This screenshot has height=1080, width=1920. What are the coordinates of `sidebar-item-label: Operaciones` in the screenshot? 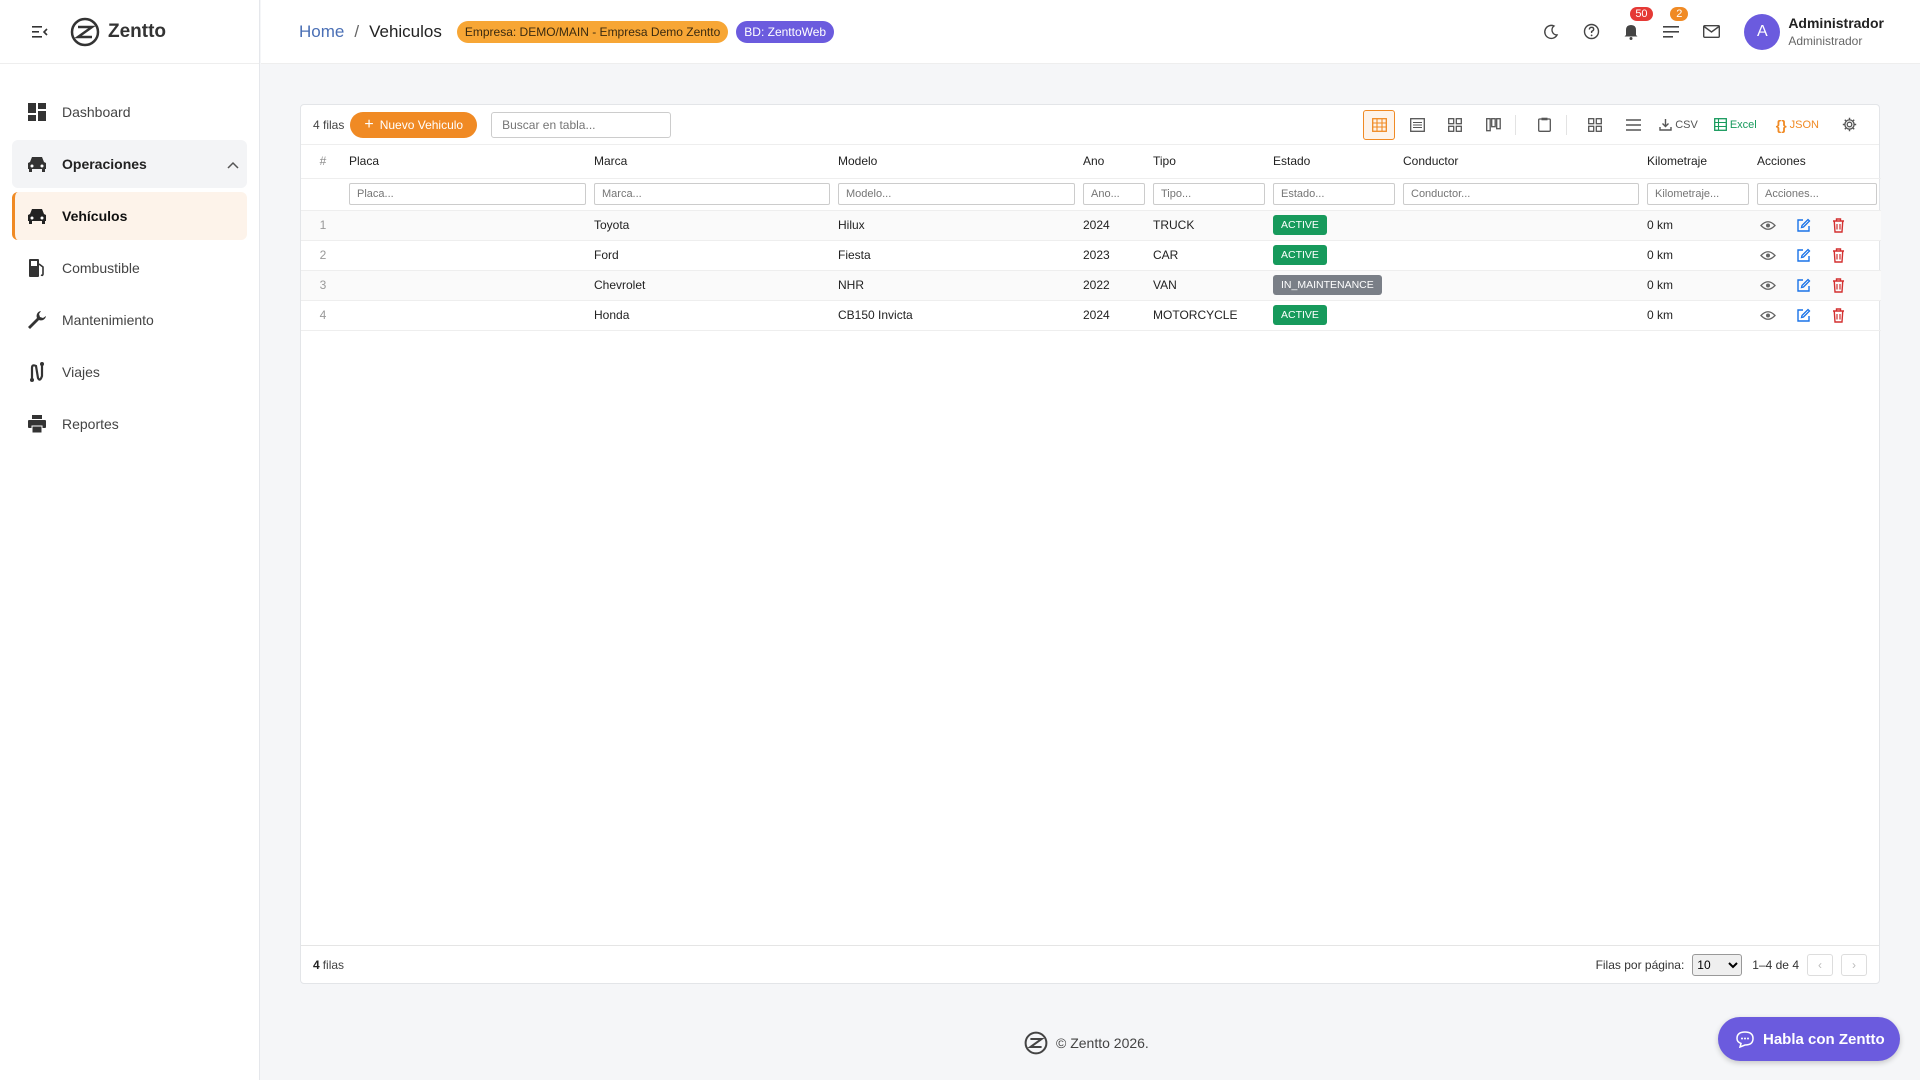 It's located at (104, 164).